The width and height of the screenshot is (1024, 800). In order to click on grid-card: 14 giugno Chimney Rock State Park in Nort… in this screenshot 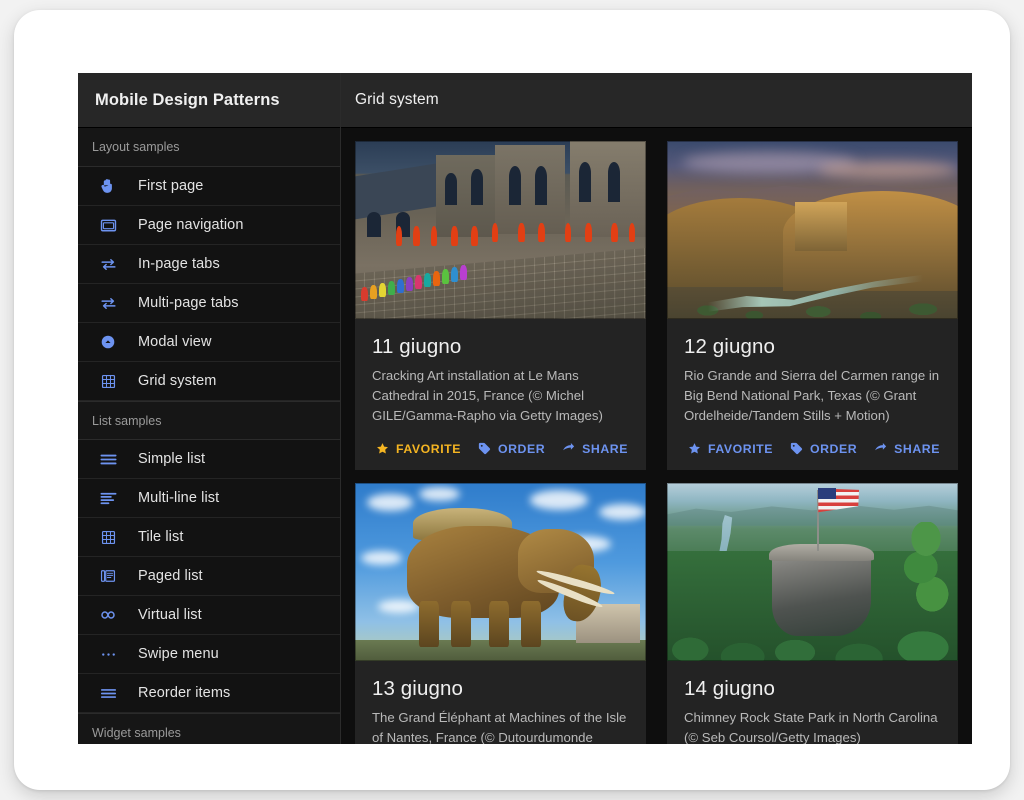, I will do `click(812, 613)`.